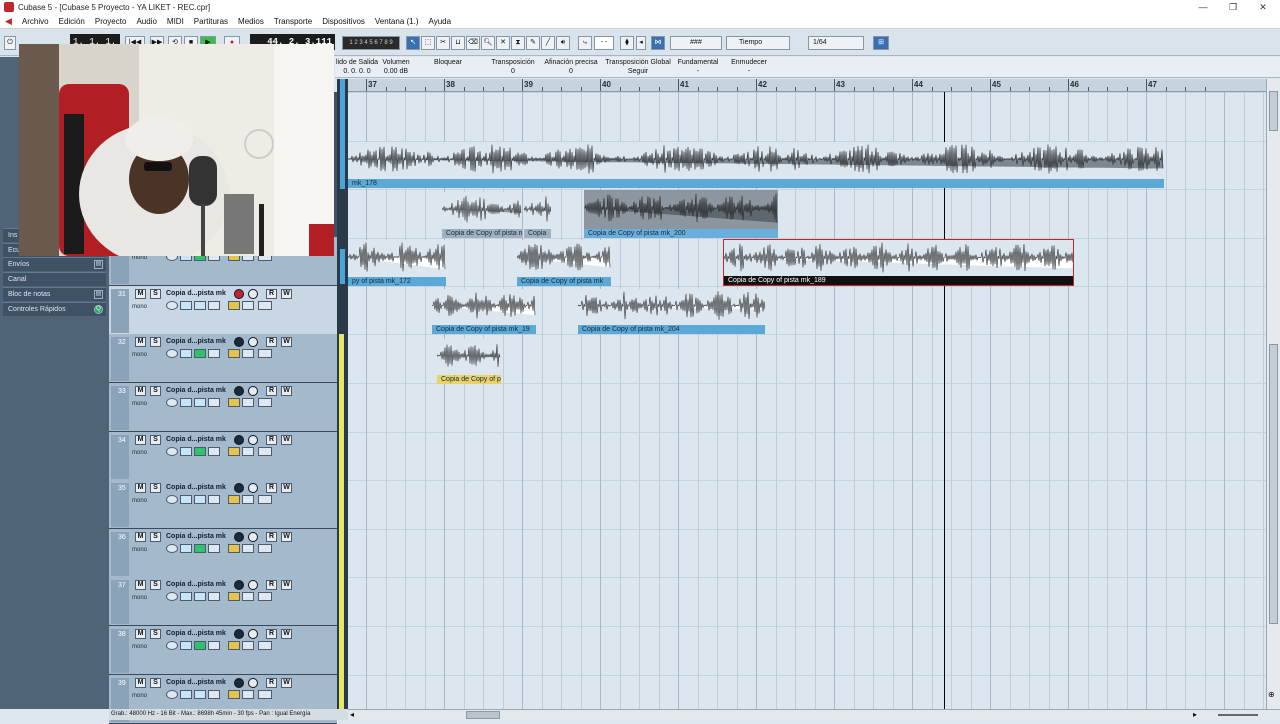 This screenshot has width=1280, height=724. Describe the element at coordinates (473, 43) in the screenshot. I see `erase-tool-icon: ⌫` at that location.